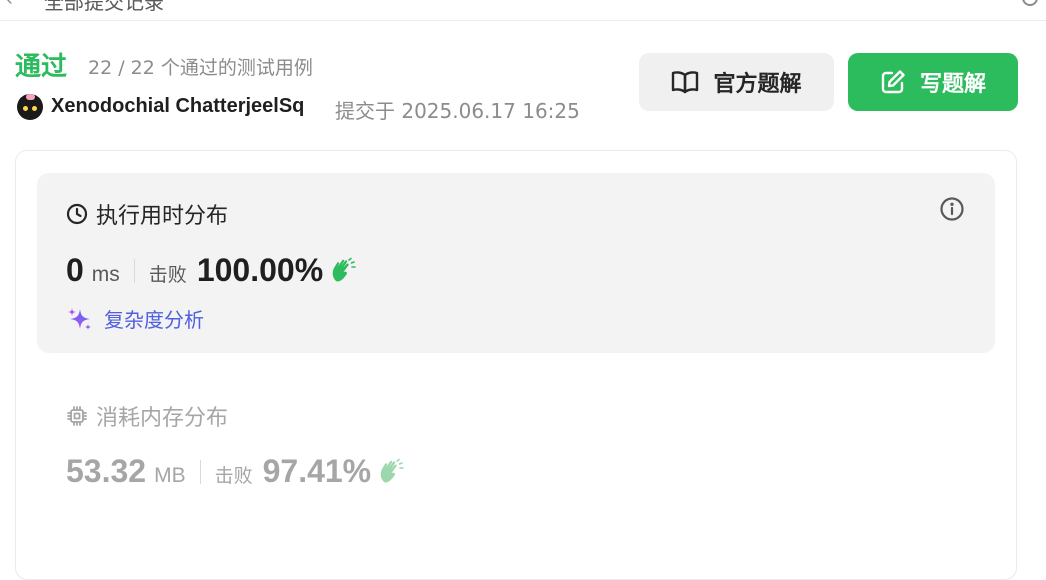 The image size is (1046, 580). Describe the element at coordinates (41, 67) in the screenshot. I see `accepted-status: 通过` at that location.